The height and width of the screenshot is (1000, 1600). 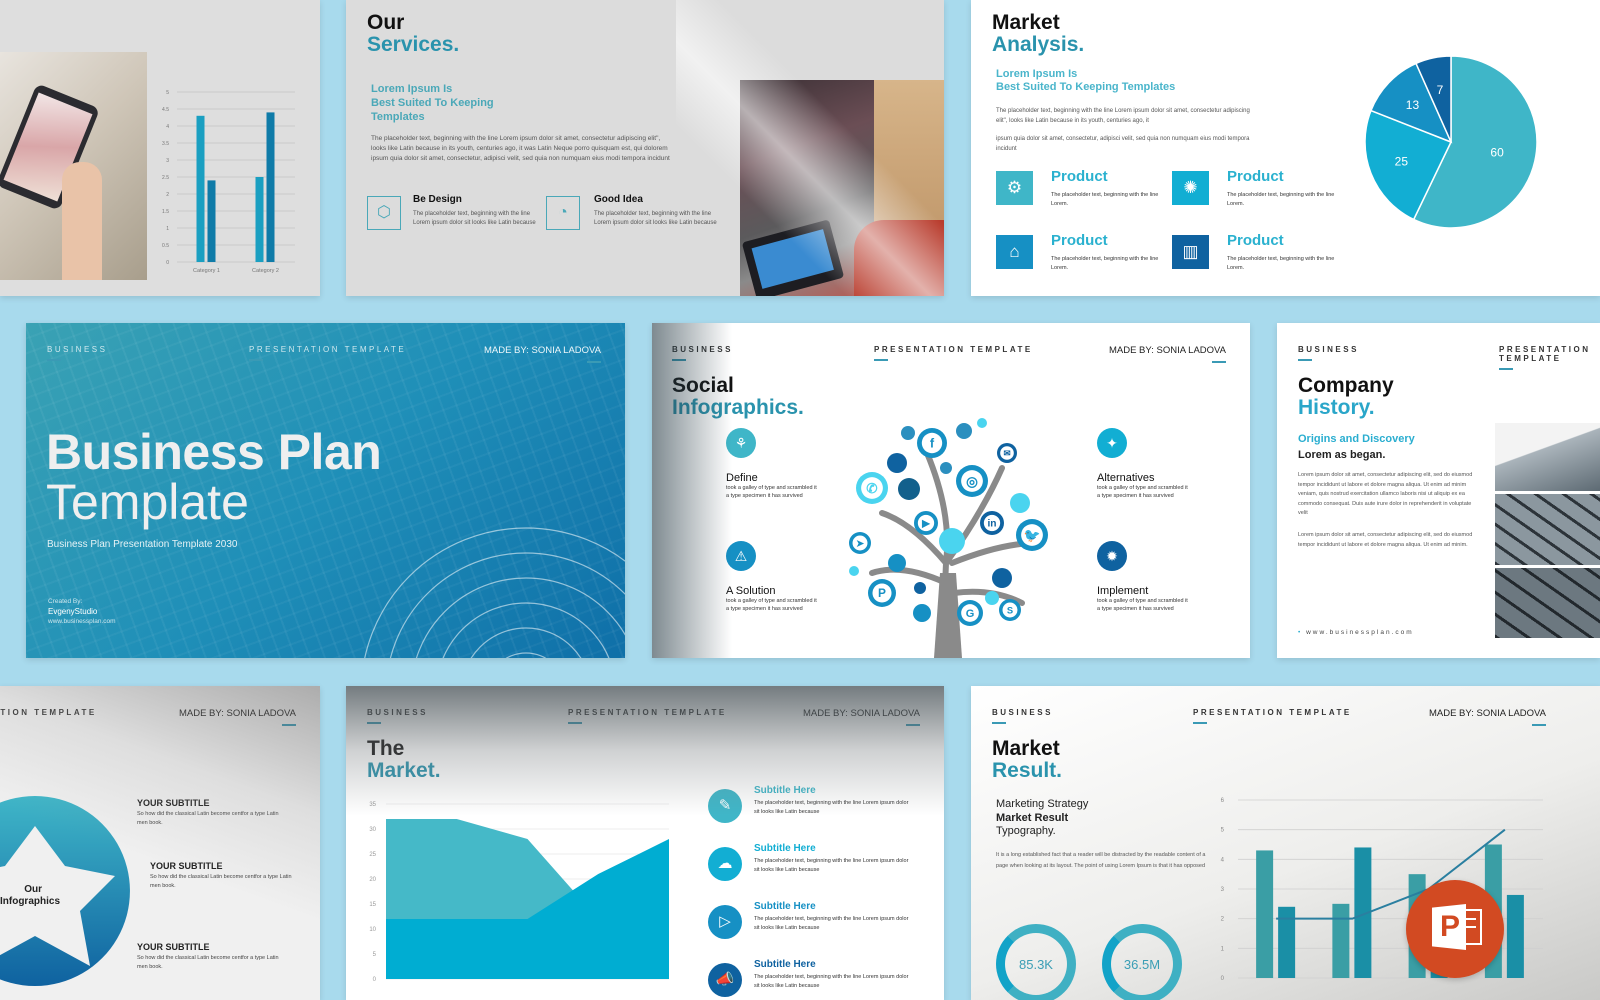 What do you see at coordinates (860, 543) in the screenshot?
I see `social-network-icon: ➤` at bounding box center [860, 543].